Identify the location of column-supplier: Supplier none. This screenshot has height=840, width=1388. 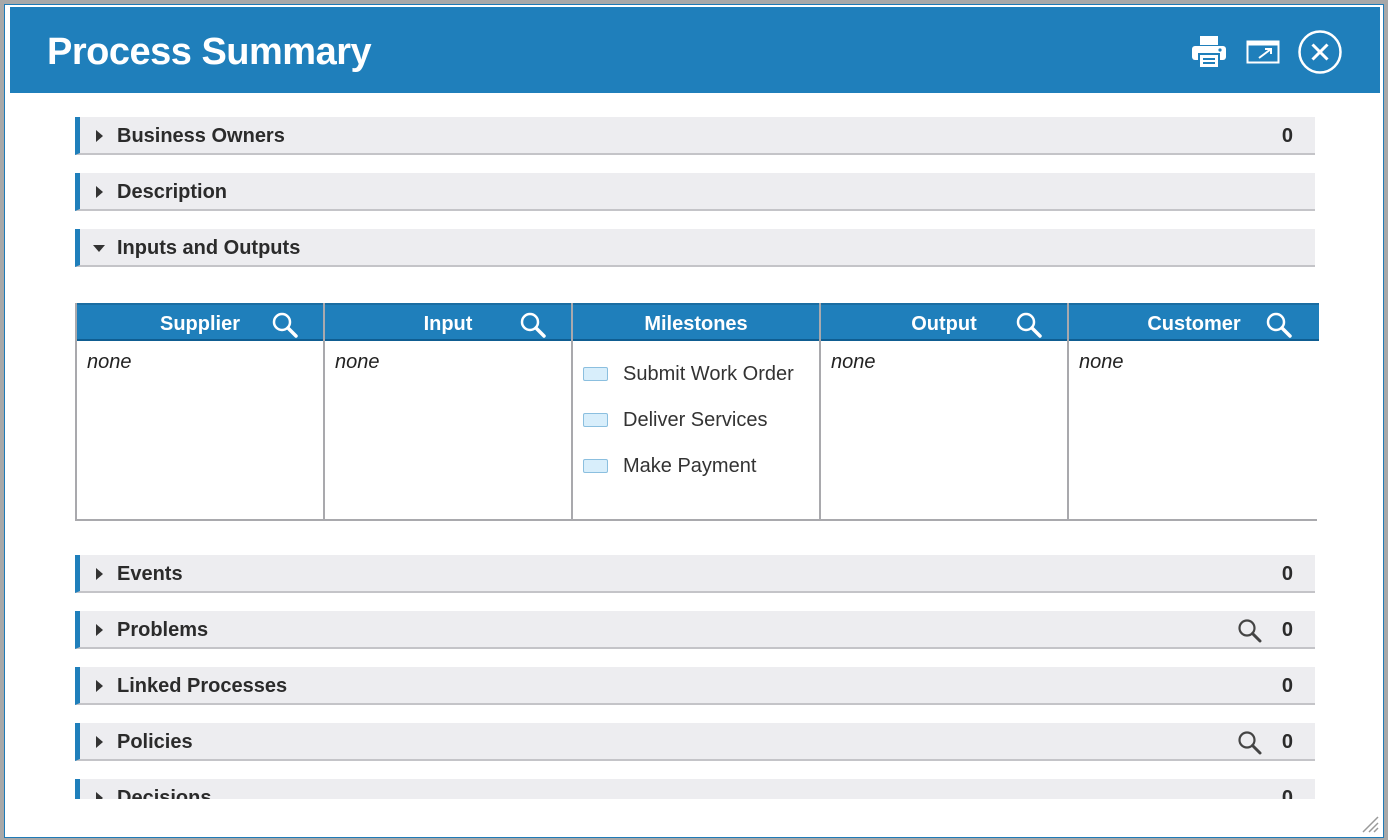
(201, 411).